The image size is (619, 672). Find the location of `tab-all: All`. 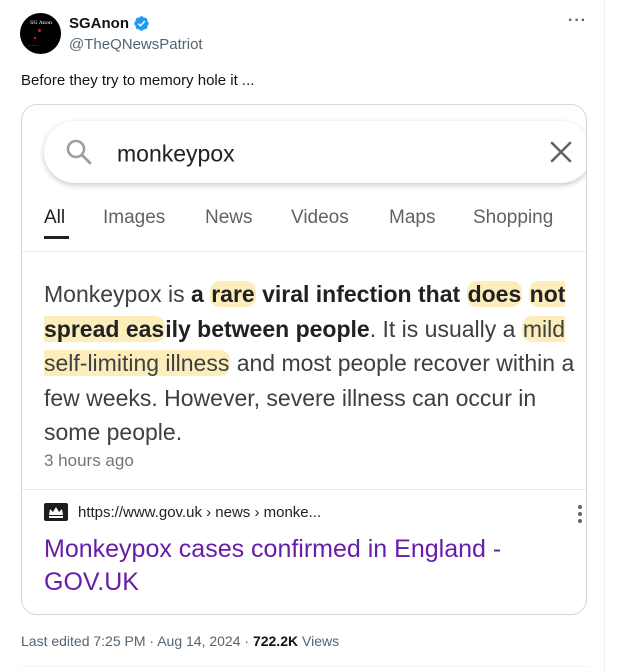

tab-all: All is located at coordinates (55, 217).